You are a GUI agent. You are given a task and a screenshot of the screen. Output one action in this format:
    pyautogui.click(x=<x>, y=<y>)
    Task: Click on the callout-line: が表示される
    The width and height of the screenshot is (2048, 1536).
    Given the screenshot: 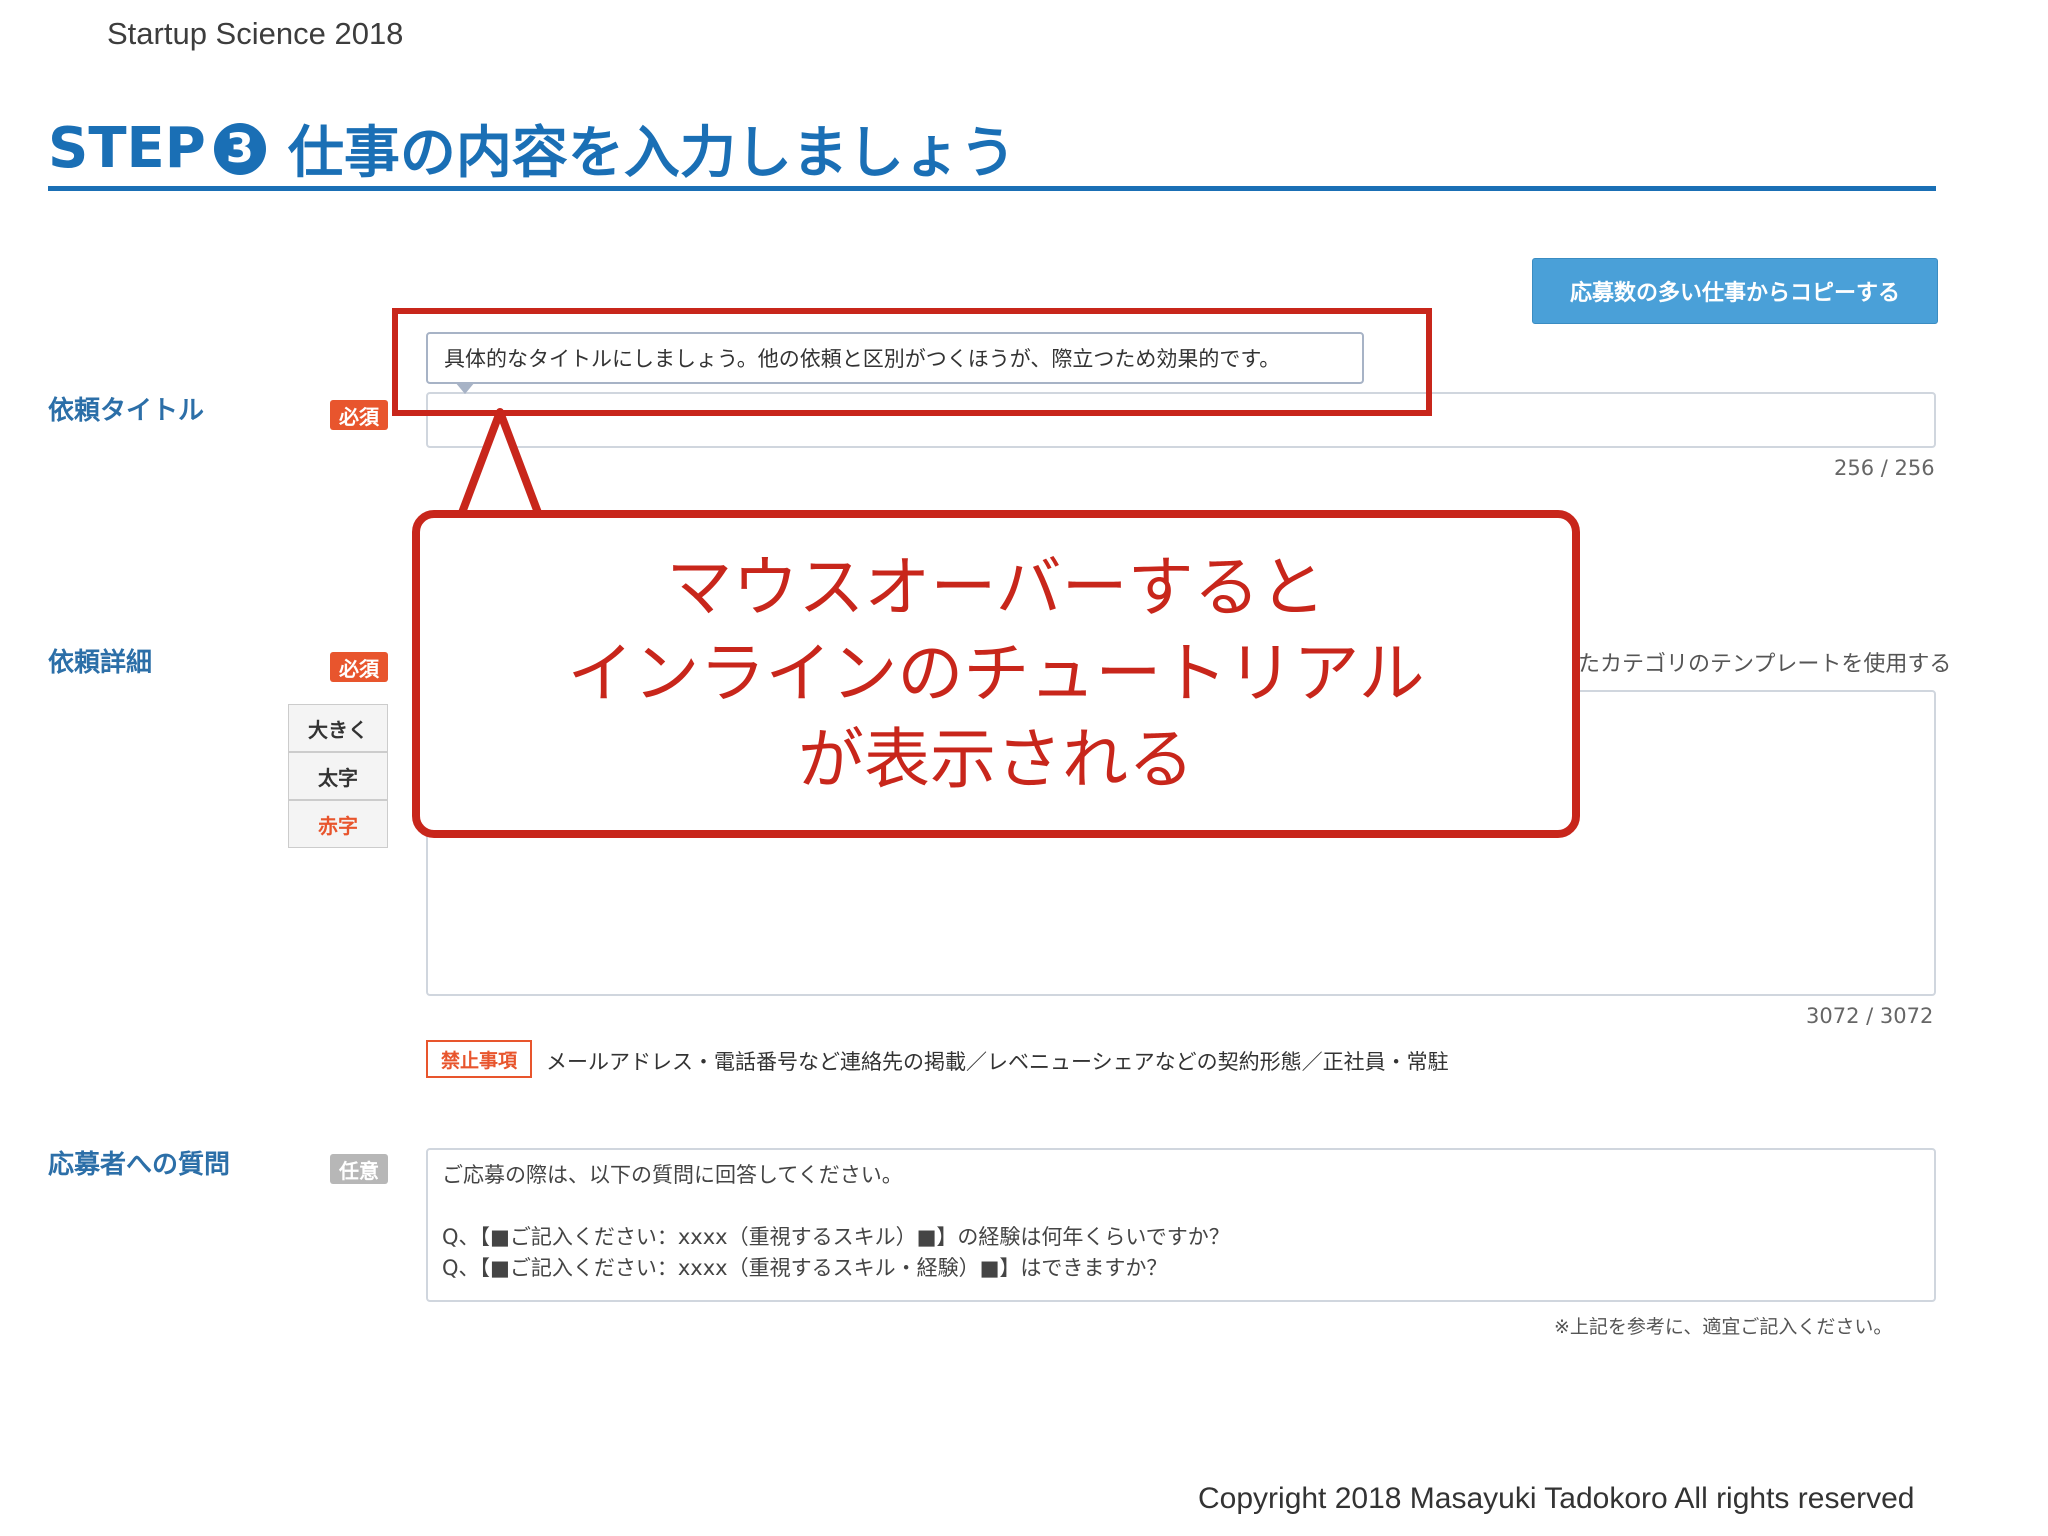 What is the action you would take?
    pyautogui.click(x=996, y=759)
    